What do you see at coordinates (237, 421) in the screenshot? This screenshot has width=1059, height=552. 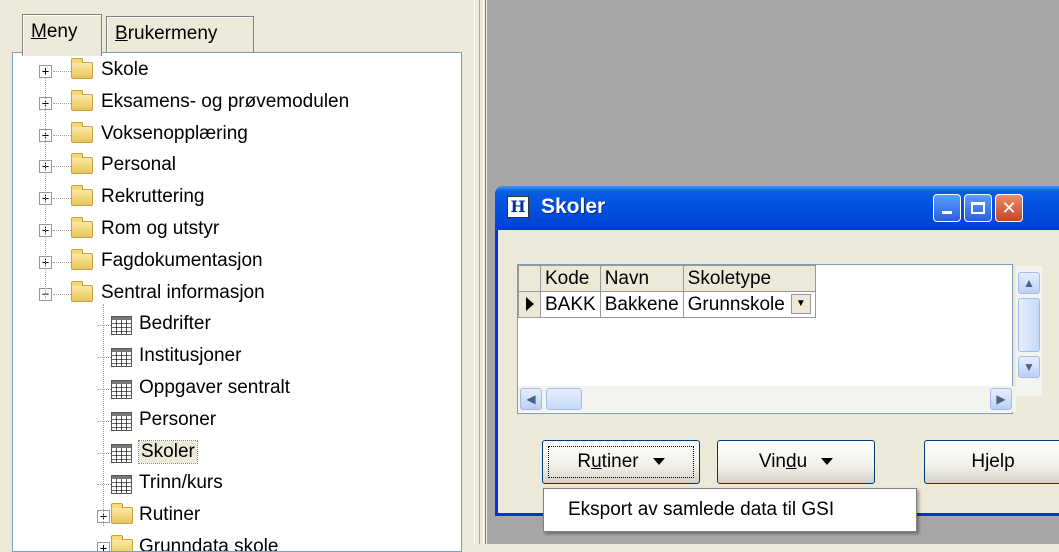 I see `tree-node: Personer` at bounding box center [237, 421].